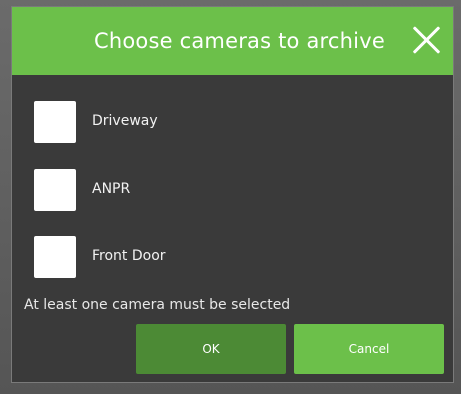  I want to click on camera-option-anpr: ANPR, so click(184, 191).